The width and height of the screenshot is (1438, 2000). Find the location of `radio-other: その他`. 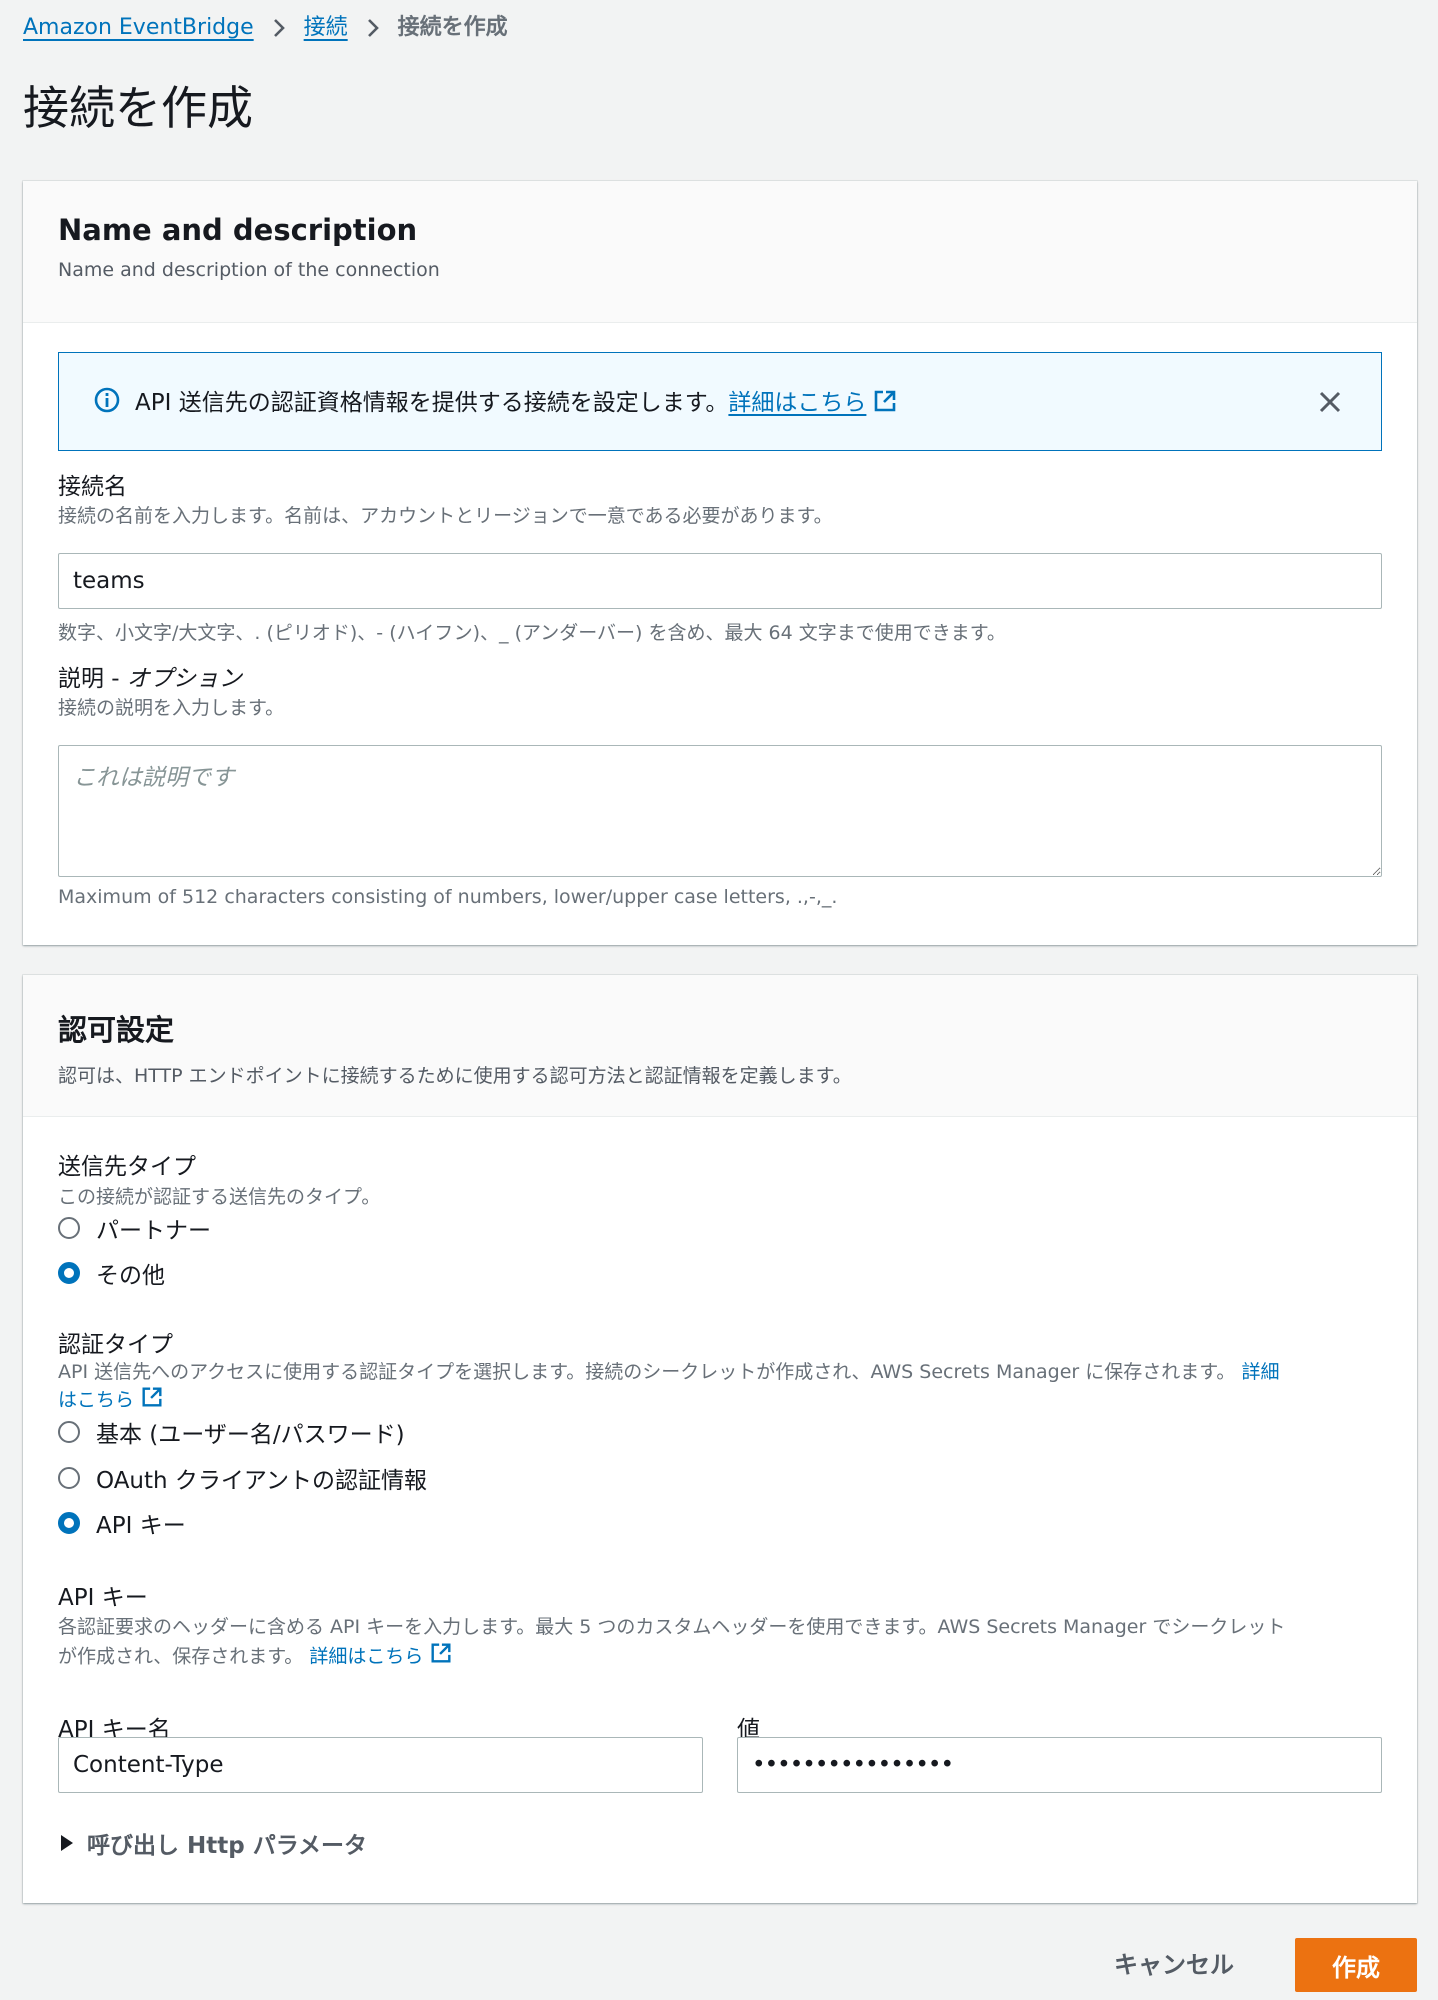

radio-other: その他 is located at coordinates (111, 1273).